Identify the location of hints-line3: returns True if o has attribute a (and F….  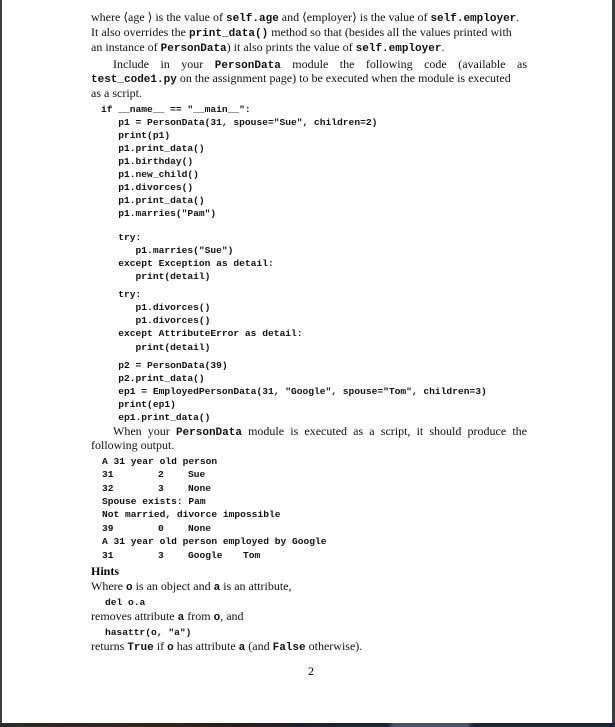
(227, 647).